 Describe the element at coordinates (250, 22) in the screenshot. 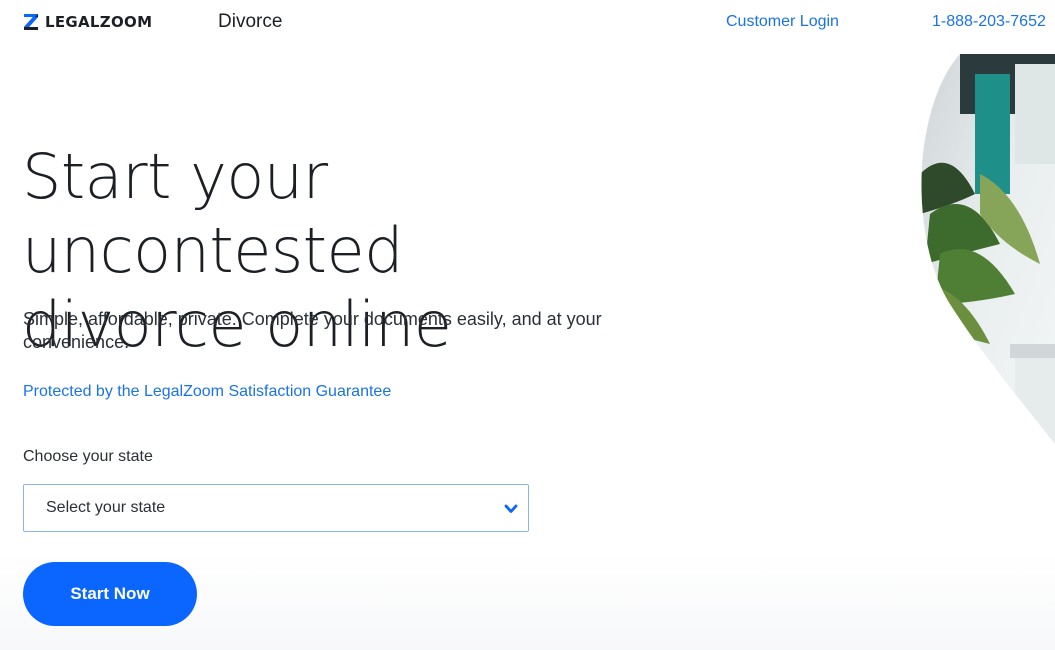

I see `nav-title-divorce: Divorce` at that location.